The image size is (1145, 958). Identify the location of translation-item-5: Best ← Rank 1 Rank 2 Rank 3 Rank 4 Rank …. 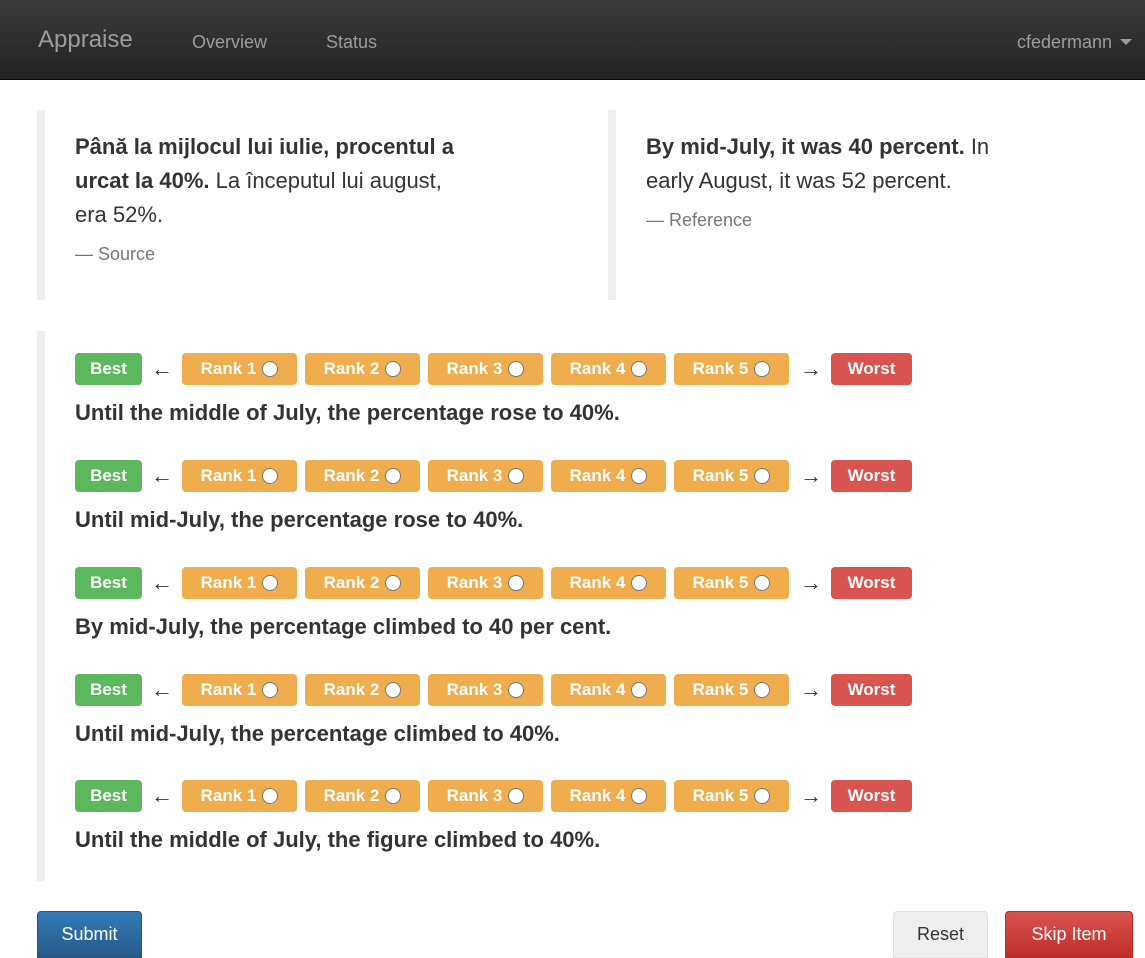
(493, 817).